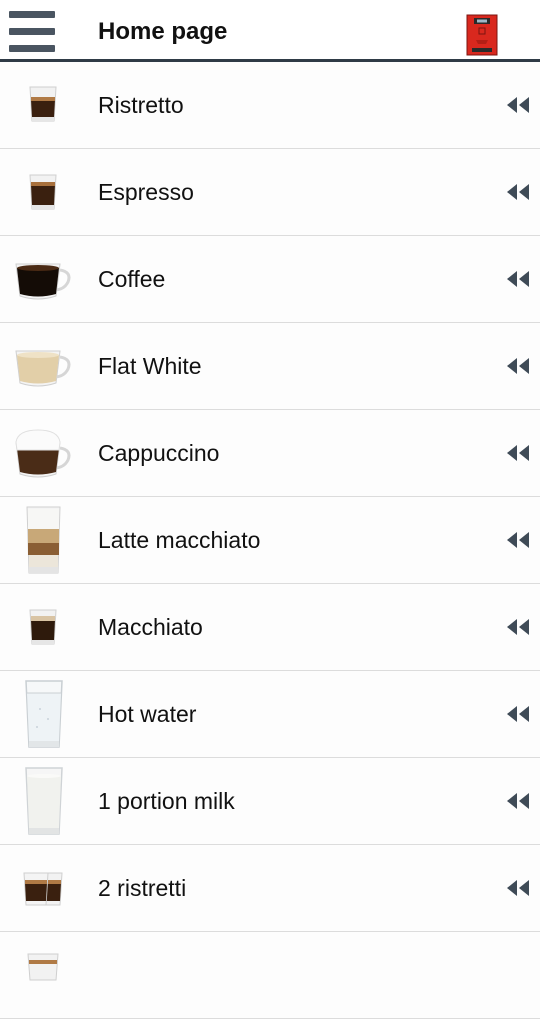 The image size is (540, 1019). Describe the element at coordinates (163, 31) in the screenshot. I see `page-title: Home page` at that location.